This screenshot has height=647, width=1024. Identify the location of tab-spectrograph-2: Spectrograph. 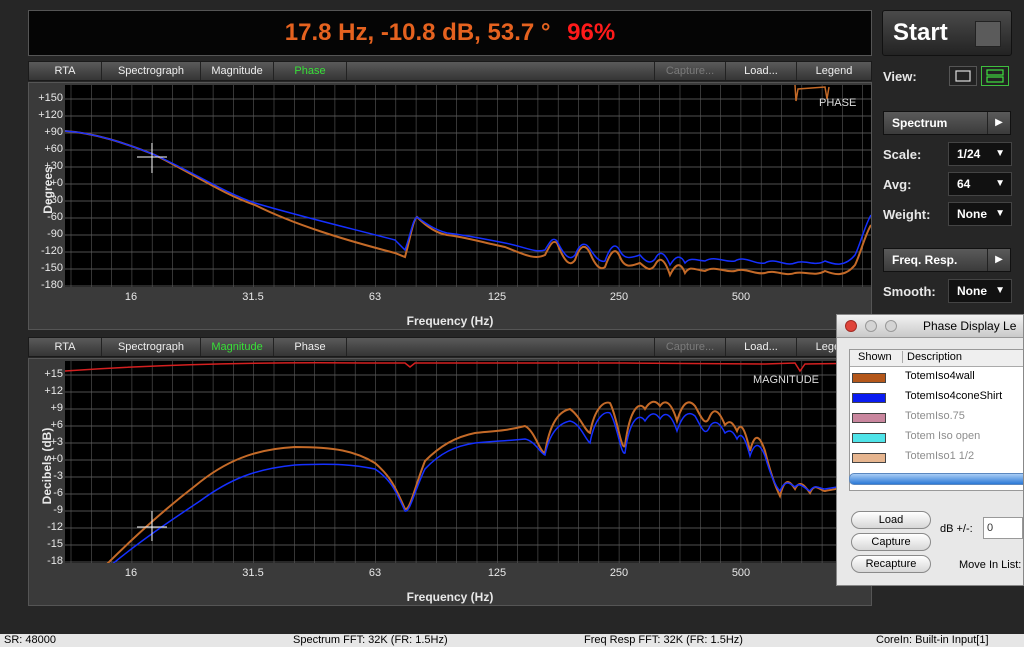
(151, 347).